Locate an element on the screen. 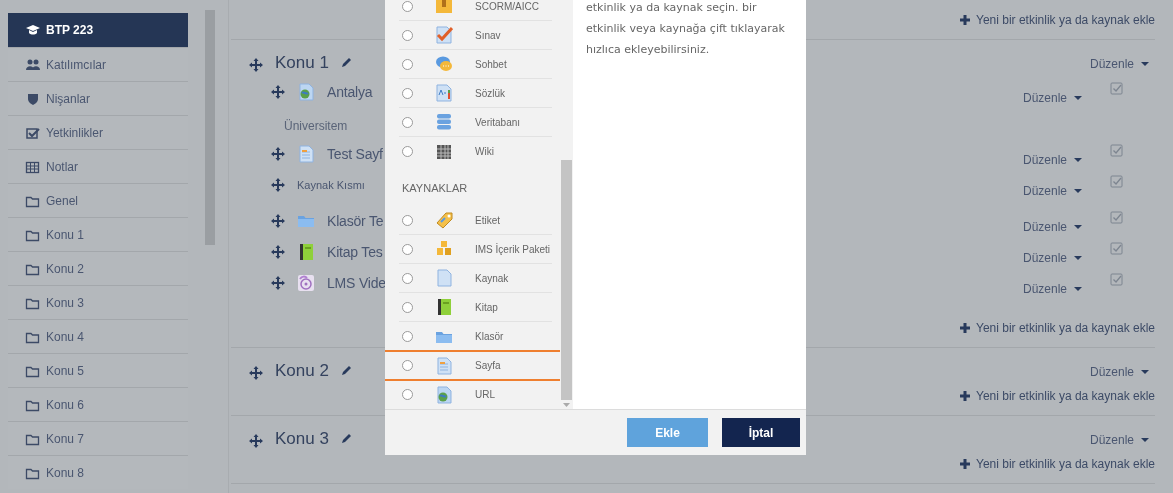  quiz-check-icon is located at coordinates (444, 35).